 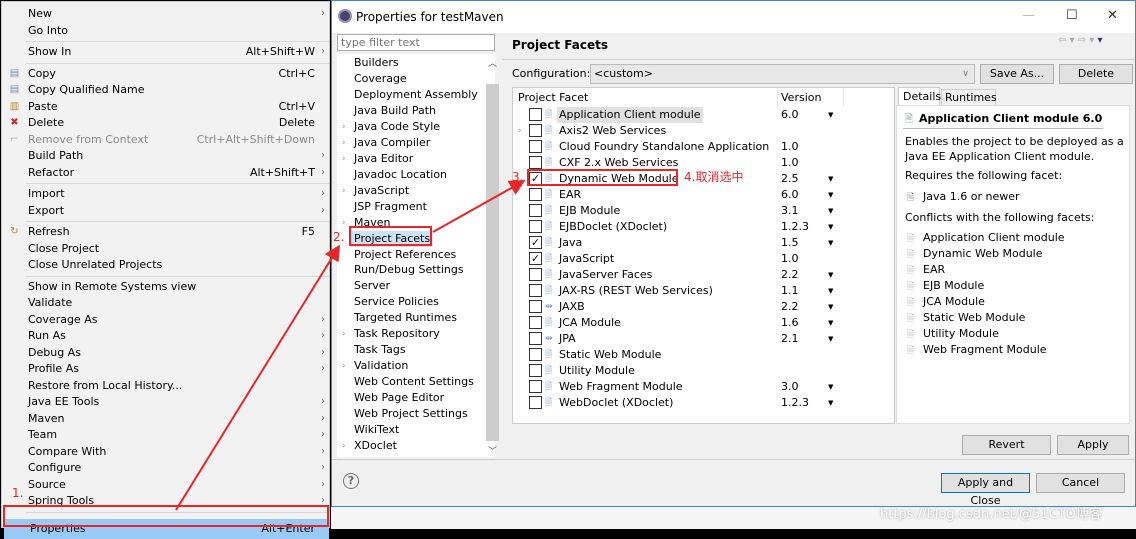 What do you see at coordinates (479, 206) in the screenshot?
I see `arrow-facets-to-dynamic-web` at bounding box center [479, 206].